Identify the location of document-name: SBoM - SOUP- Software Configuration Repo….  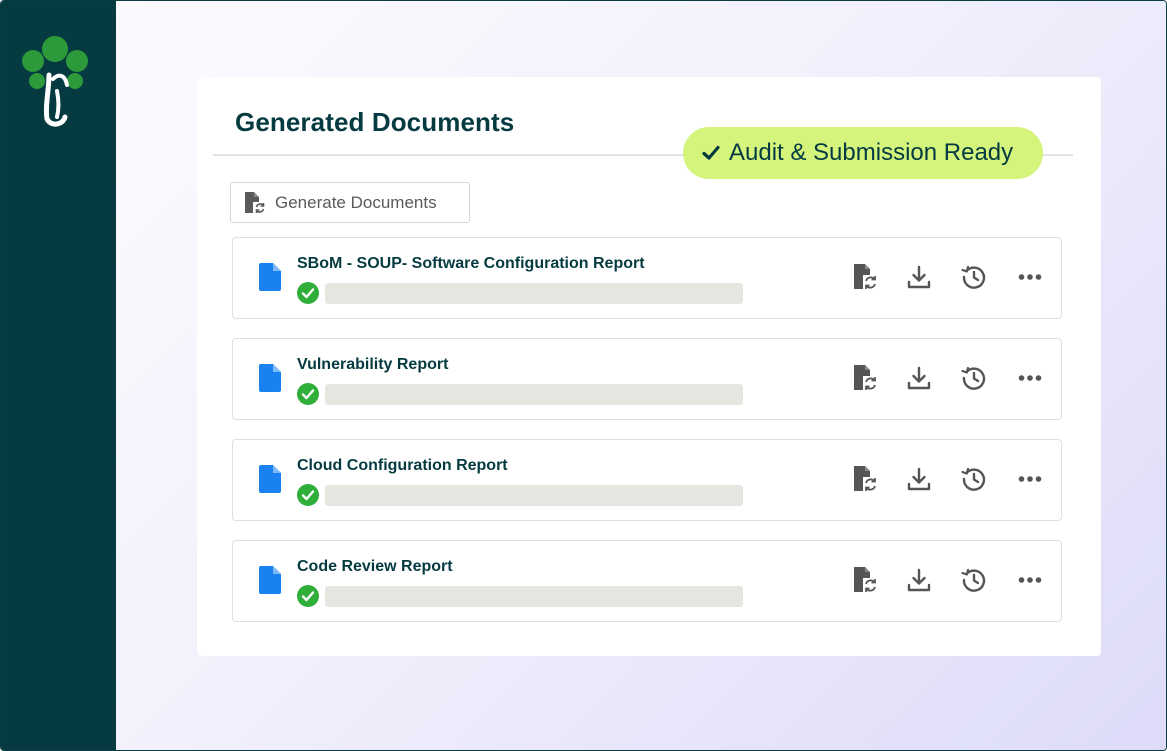
(471, 263).